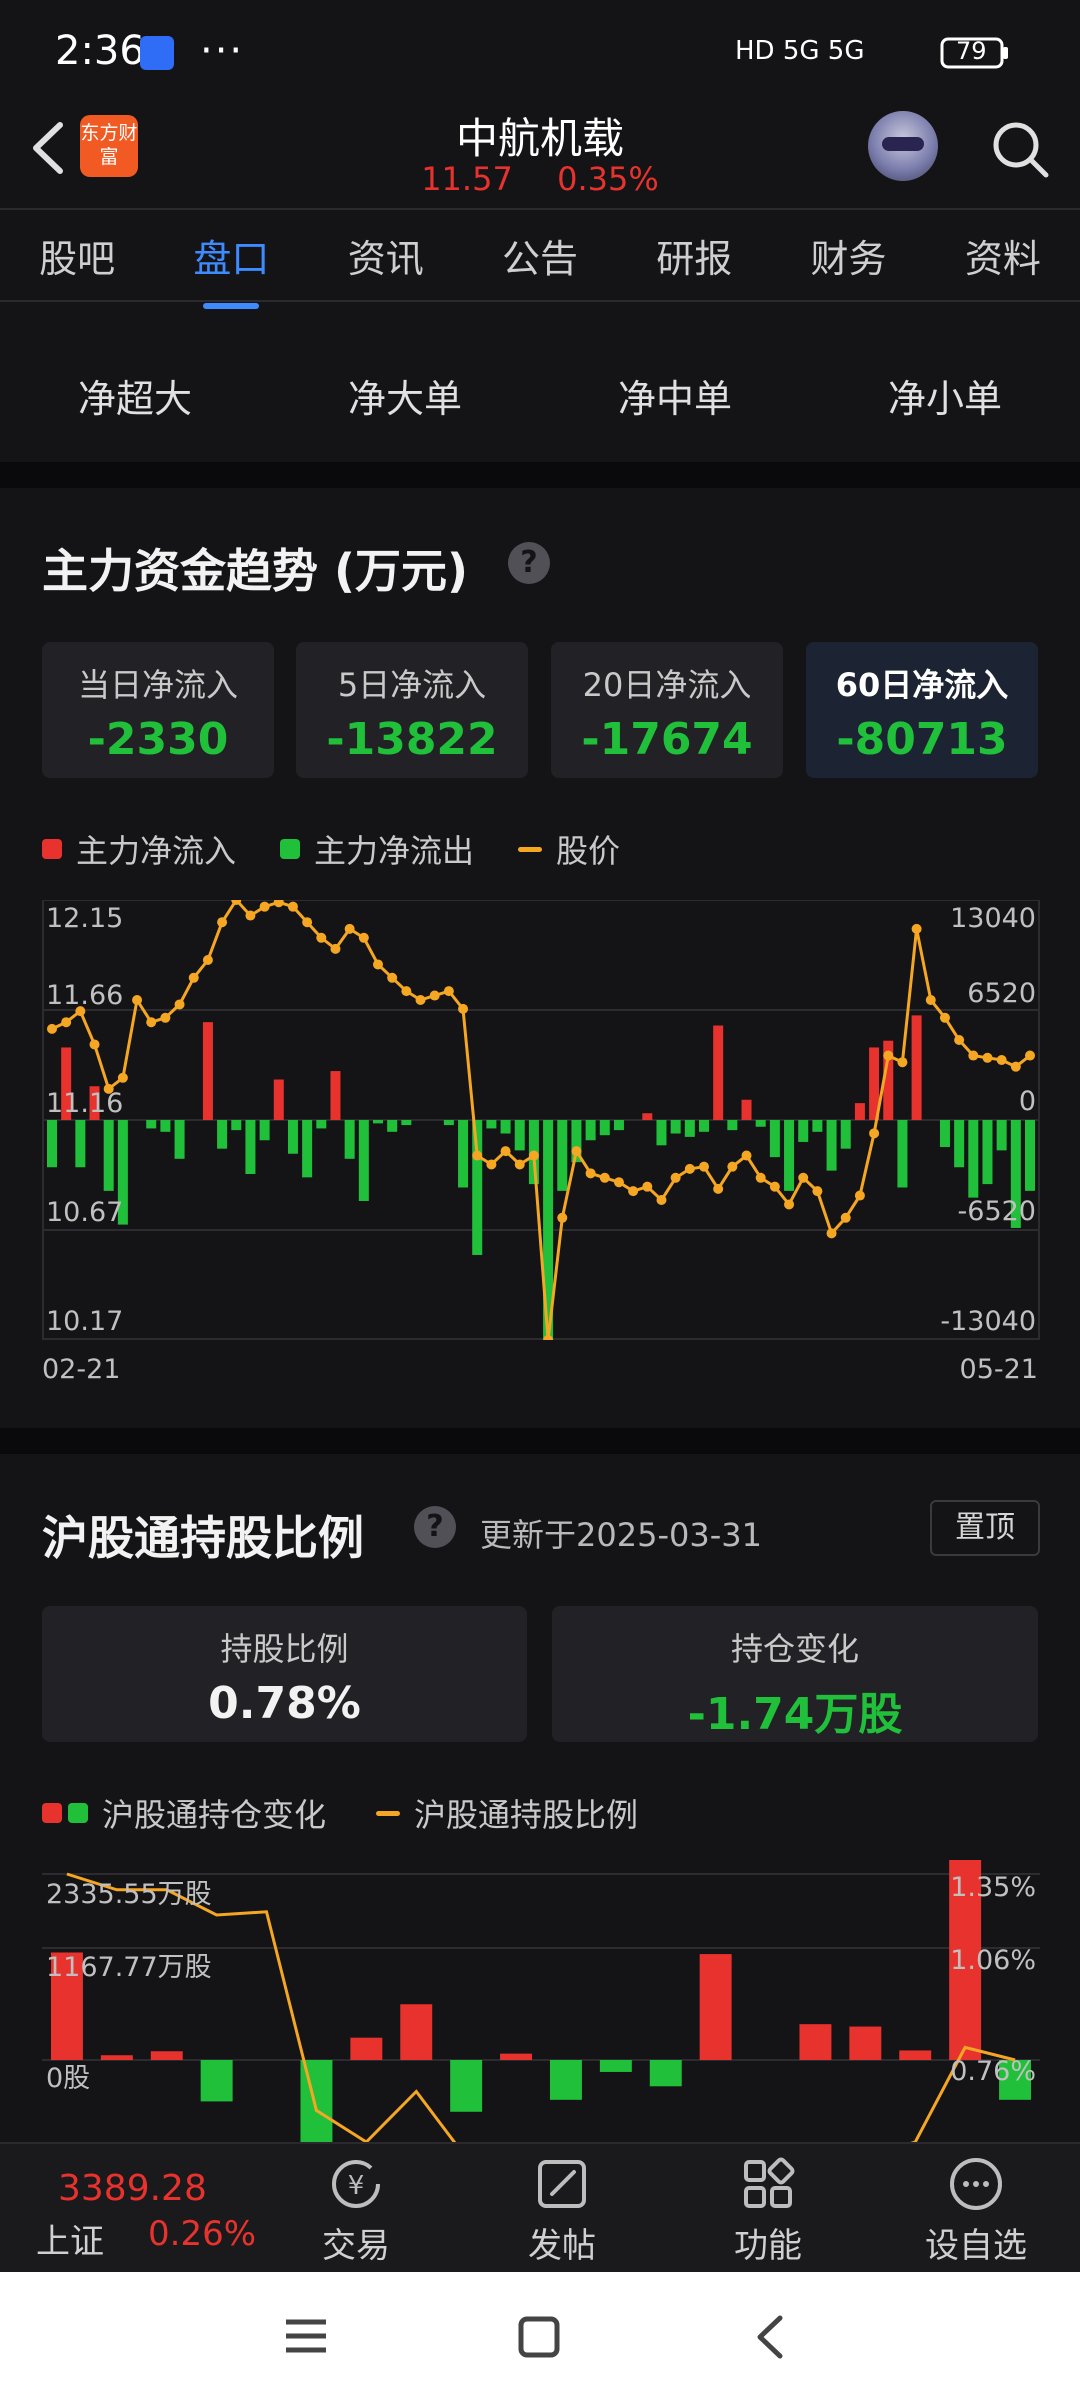  I want to click on tab-finance: 财务, so click(848, 255).